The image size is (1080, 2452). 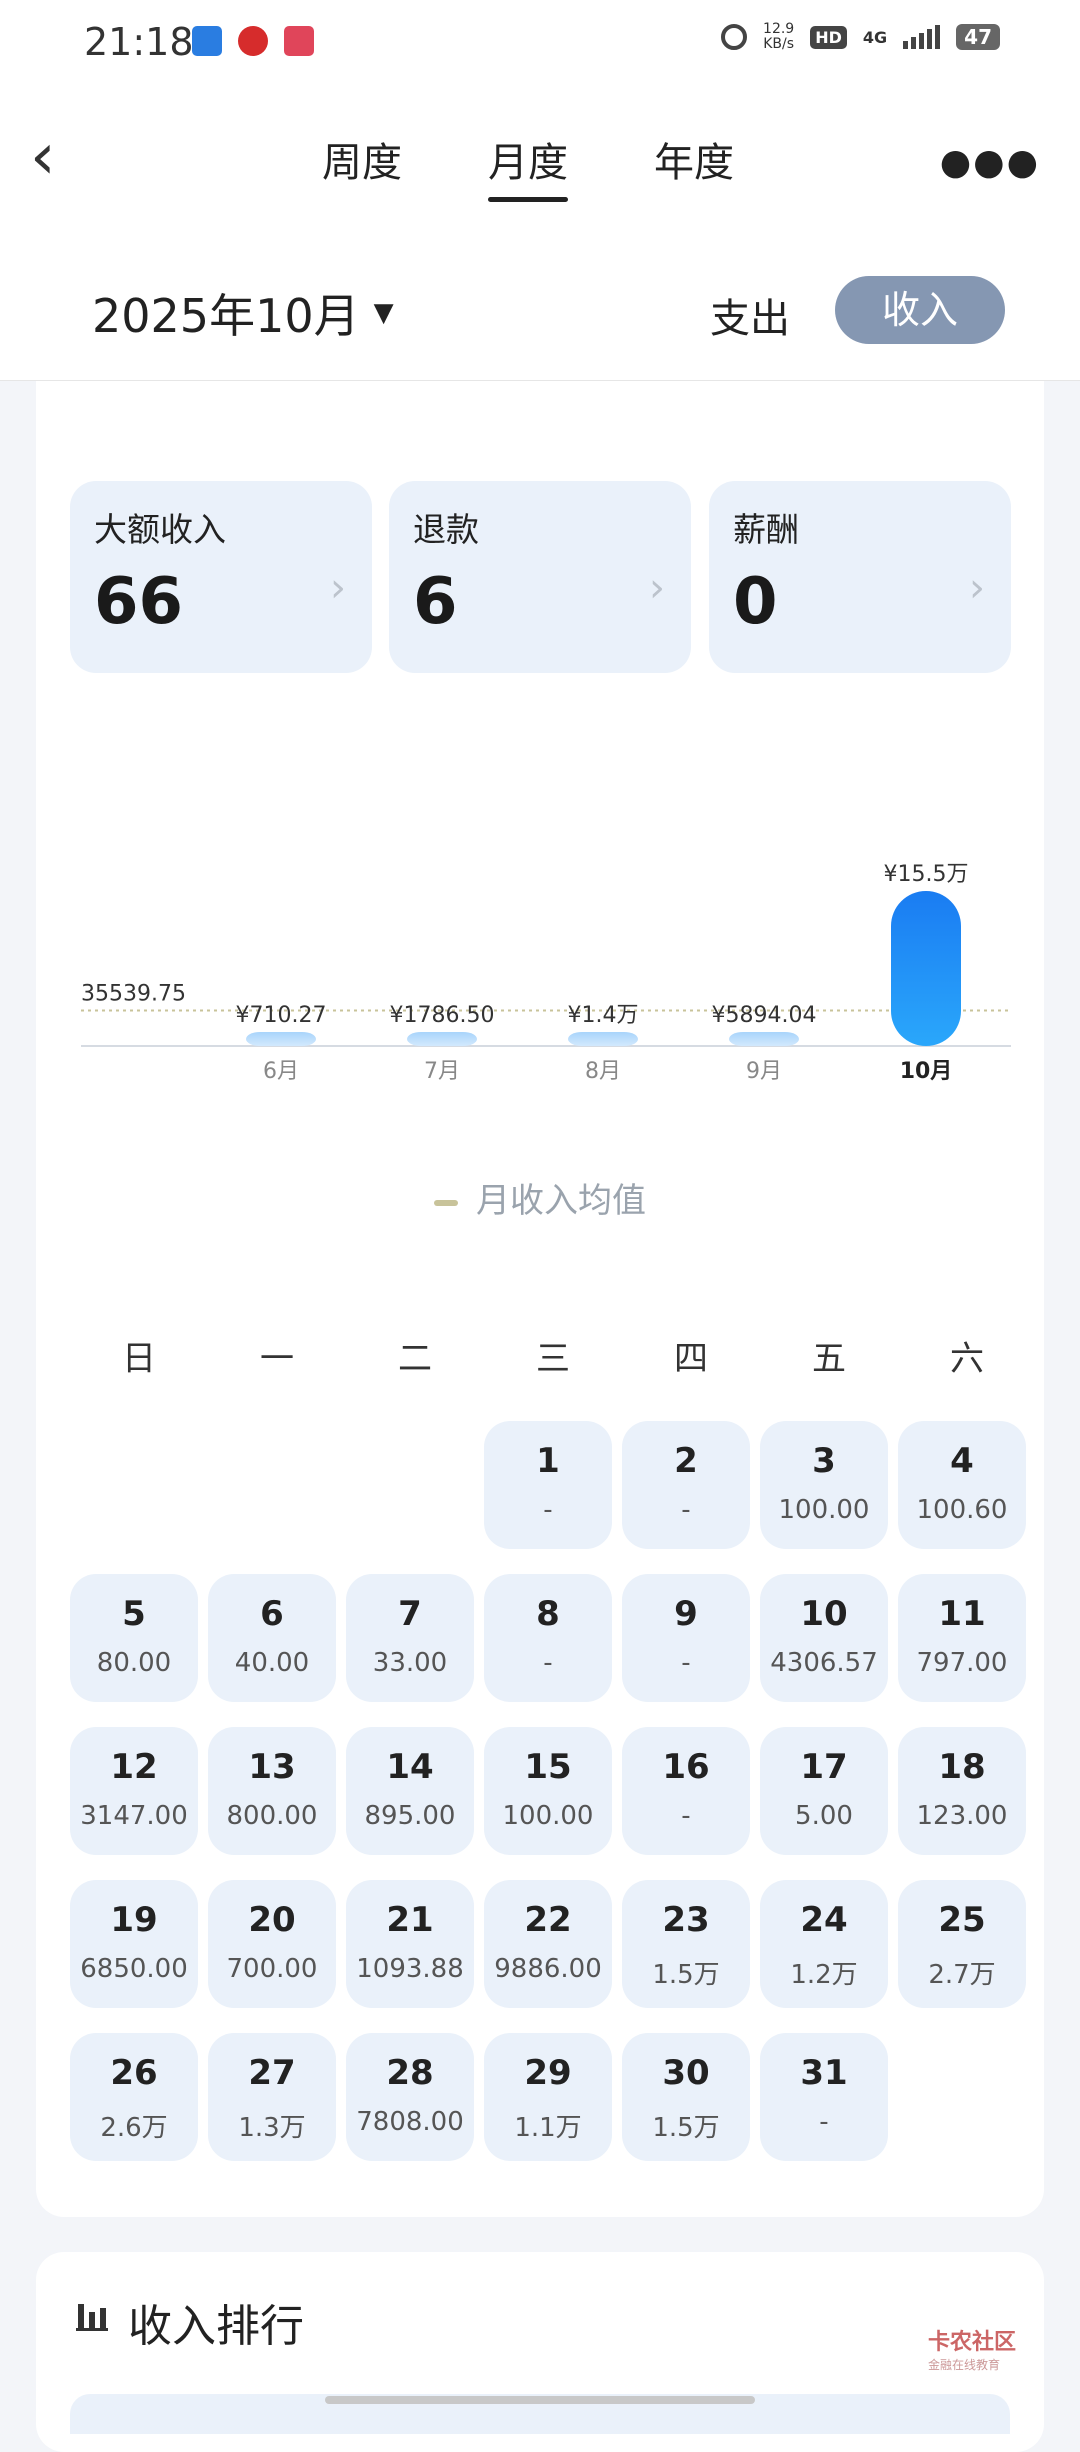 What do you see at coordinates (272, 1791) in the screenshot?
I see `calendar-day-cell: 13 800.00` at bounding box center [272, 1791].